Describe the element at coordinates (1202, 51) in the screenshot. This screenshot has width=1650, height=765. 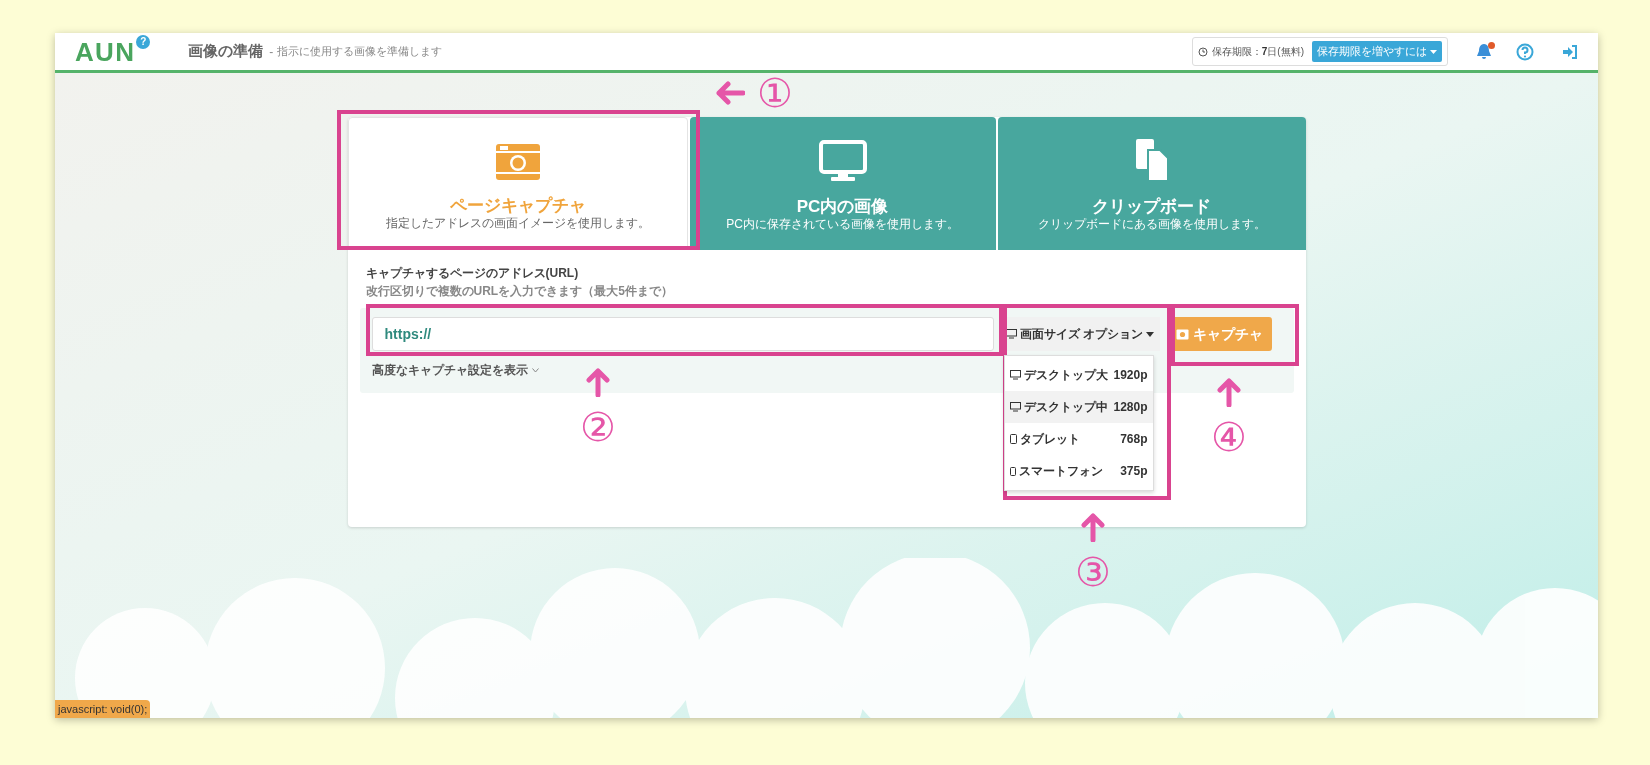
I see `clock-icon` at that location.